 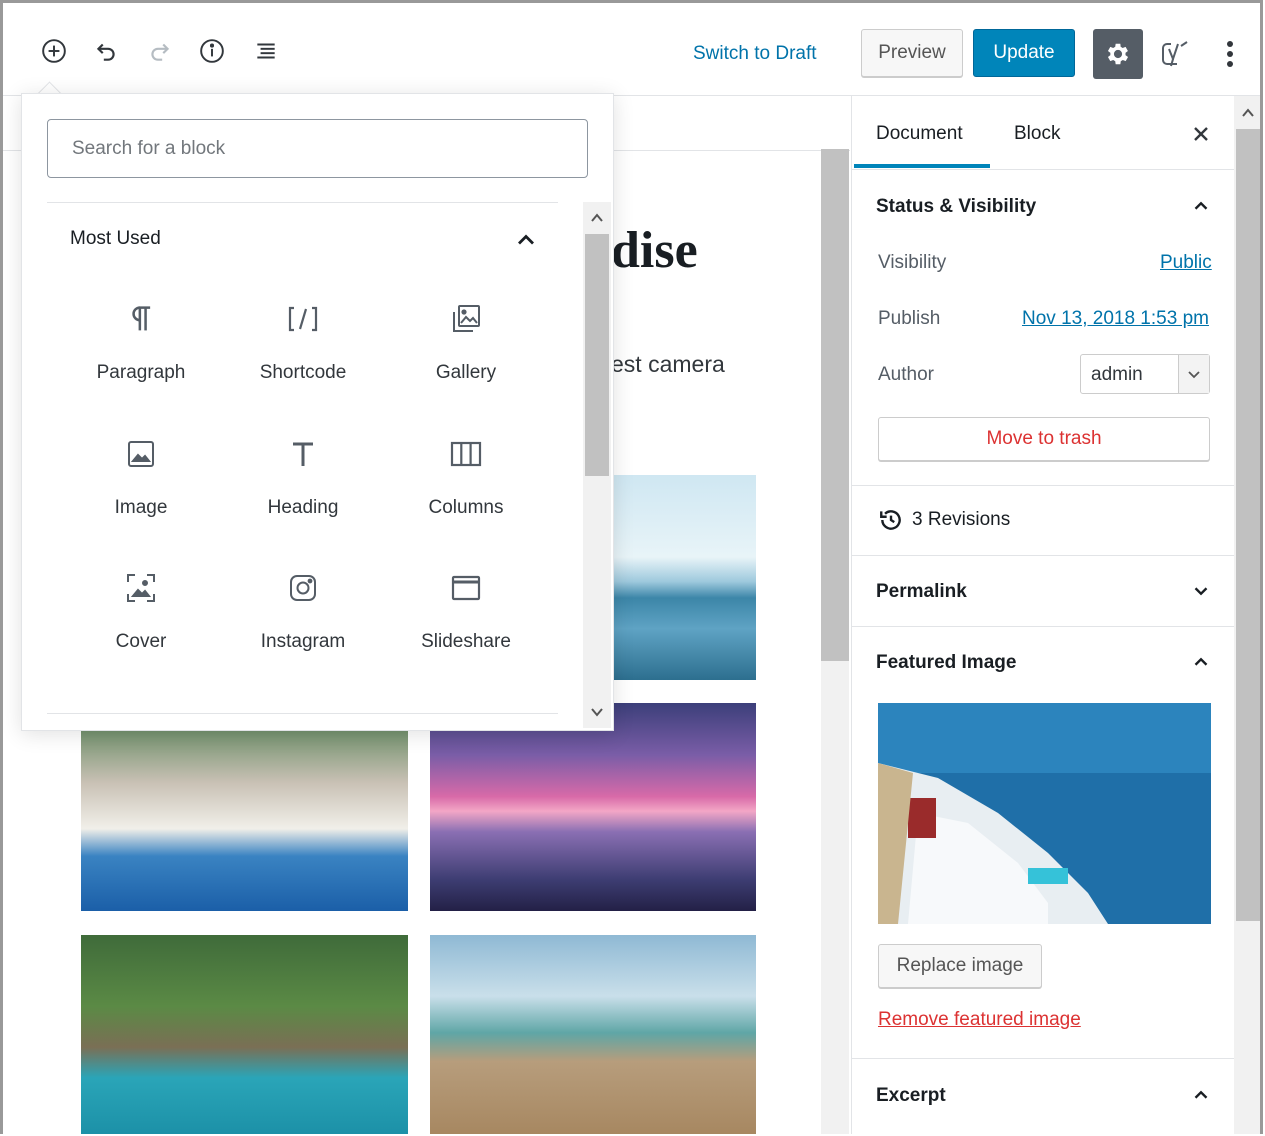 I want to click on more-vertical-icon, so click(x=1230, y=54).